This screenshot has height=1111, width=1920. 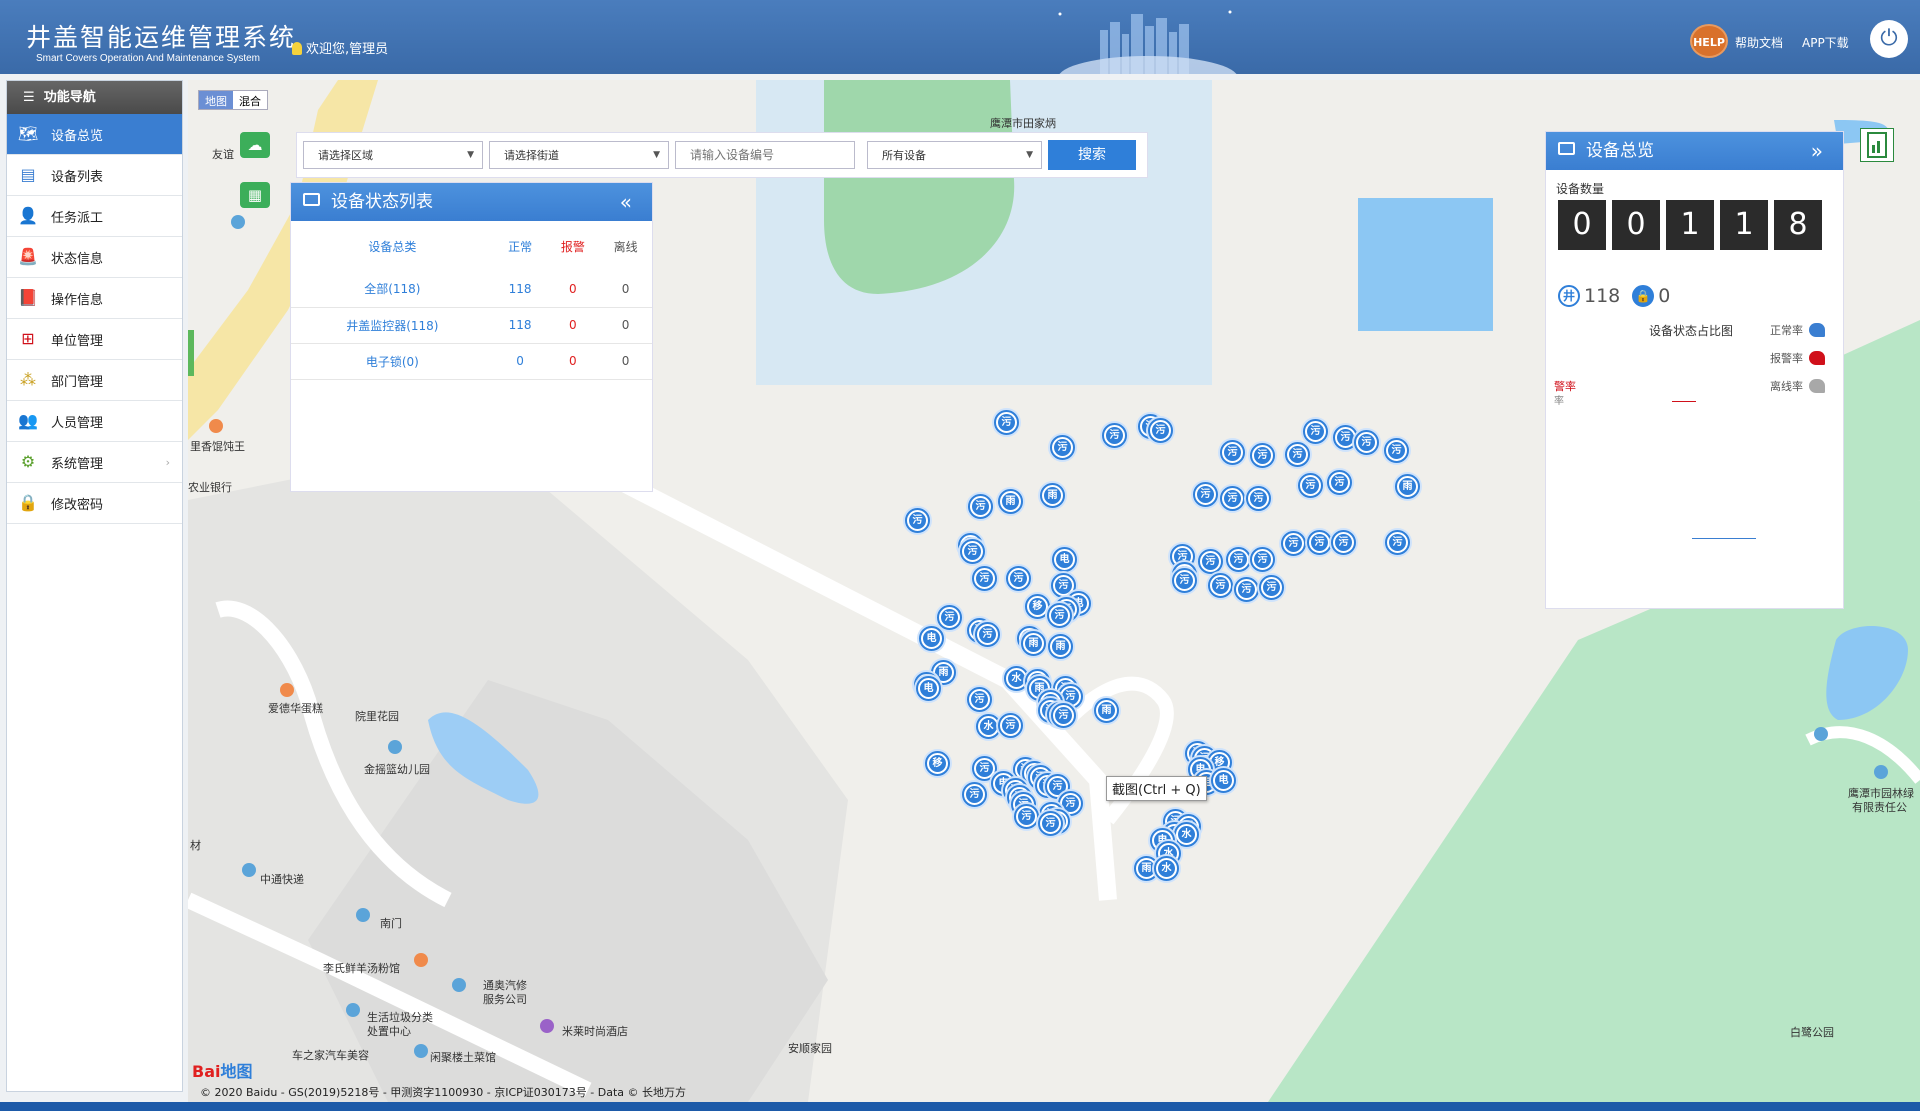 What do you see at coordinates (1812, 1032) in the screenshot?
I see `map-place-label: 白鹭公园` at bounding box center [1812, 1032].